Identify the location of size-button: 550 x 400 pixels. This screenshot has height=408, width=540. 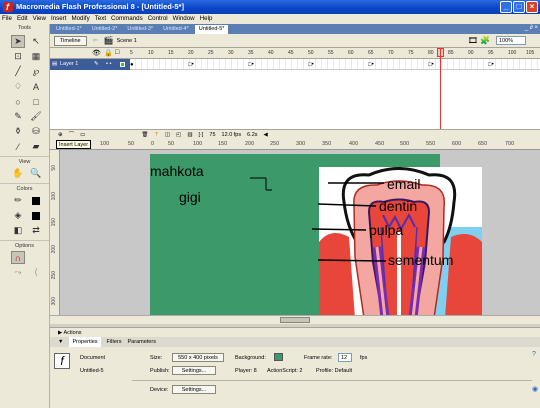
(198, 357).